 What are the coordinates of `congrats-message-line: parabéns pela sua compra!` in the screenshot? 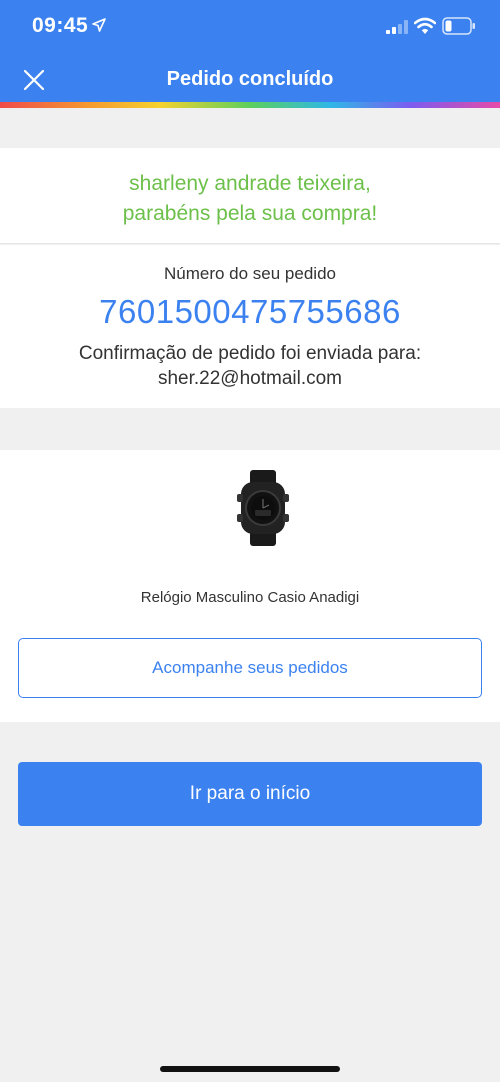 It's located at (250, 213).